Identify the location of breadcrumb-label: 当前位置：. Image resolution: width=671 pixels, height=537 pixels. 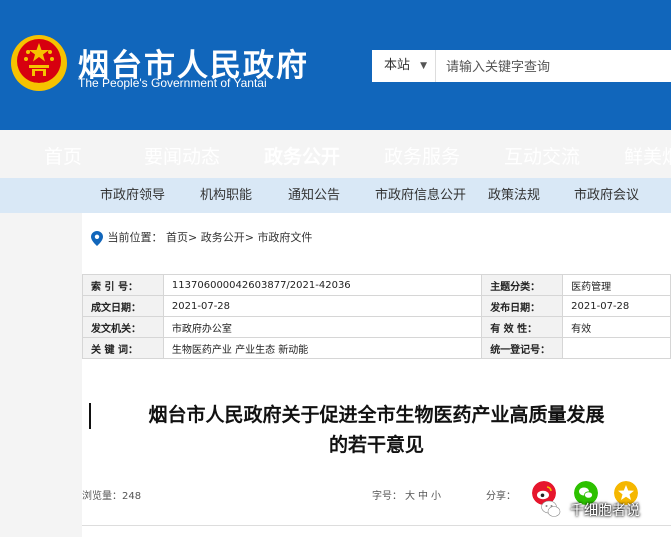
(135, 237).